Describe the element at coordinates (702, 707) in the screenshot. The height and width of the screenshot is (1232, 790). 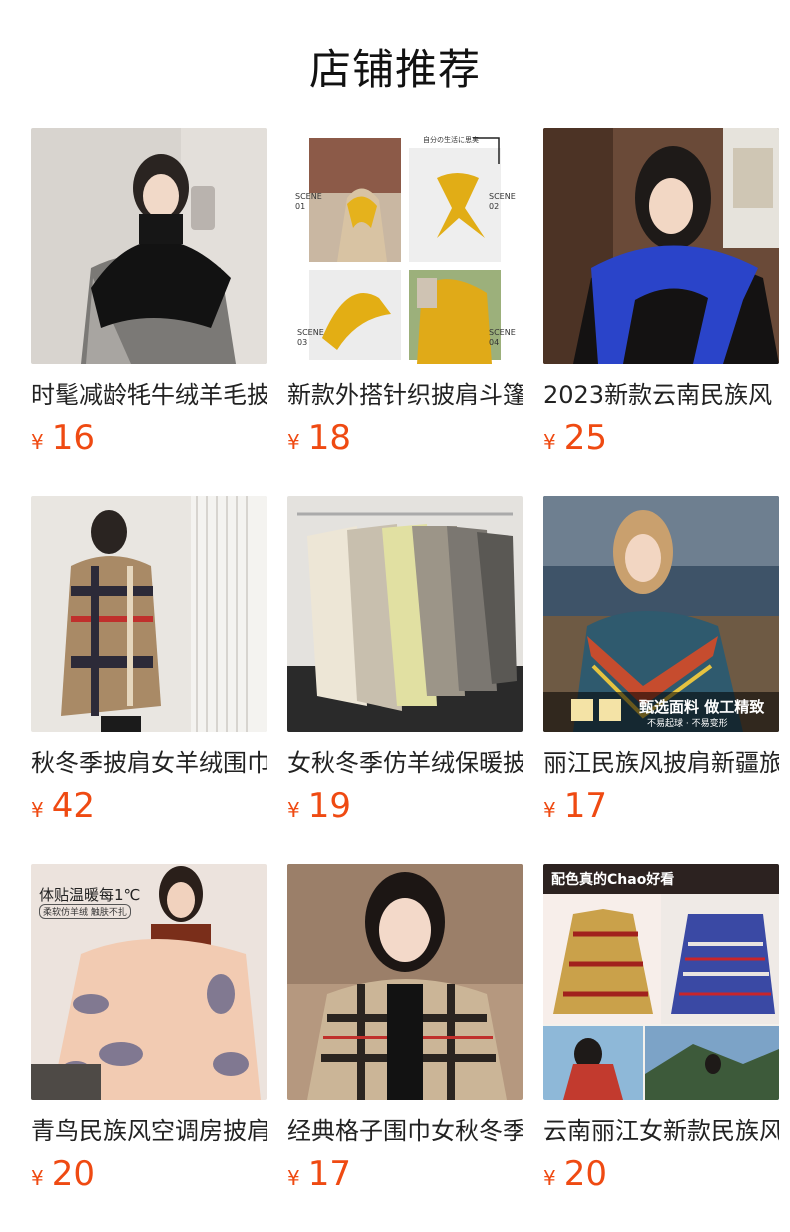
I see `image-text: 甄选面料 做工精致` at that location.